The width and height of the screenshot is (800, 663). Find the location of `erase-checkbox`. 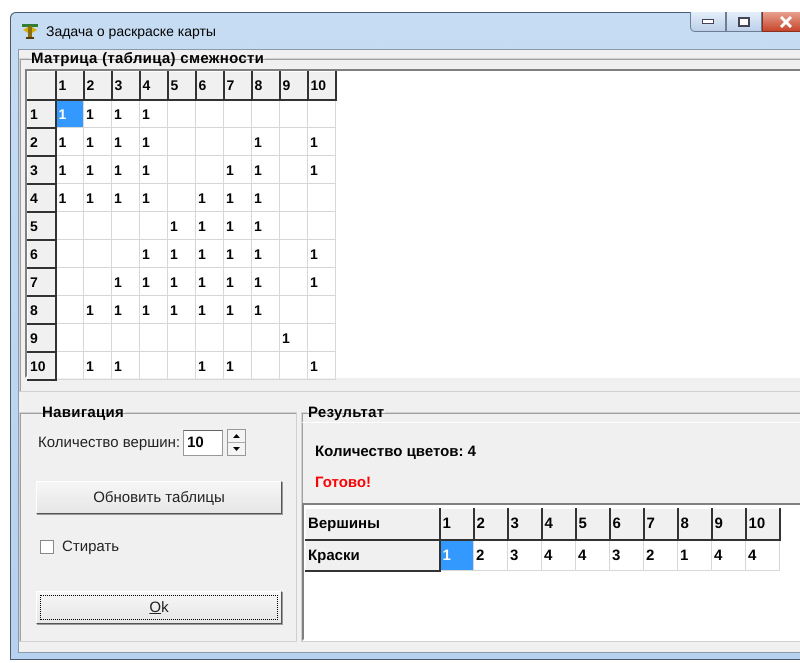

erase-checkbox is located at coordinates (47, 547).